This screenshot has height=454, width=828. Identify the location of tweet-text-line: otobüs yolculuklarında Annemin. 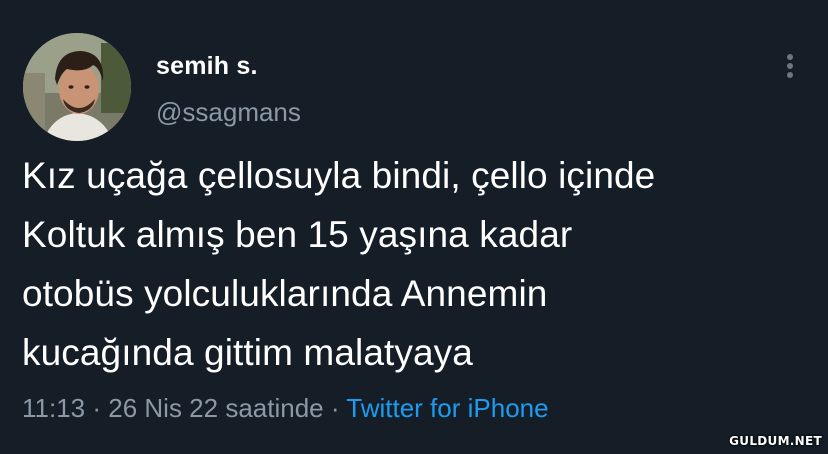
(285, 293).